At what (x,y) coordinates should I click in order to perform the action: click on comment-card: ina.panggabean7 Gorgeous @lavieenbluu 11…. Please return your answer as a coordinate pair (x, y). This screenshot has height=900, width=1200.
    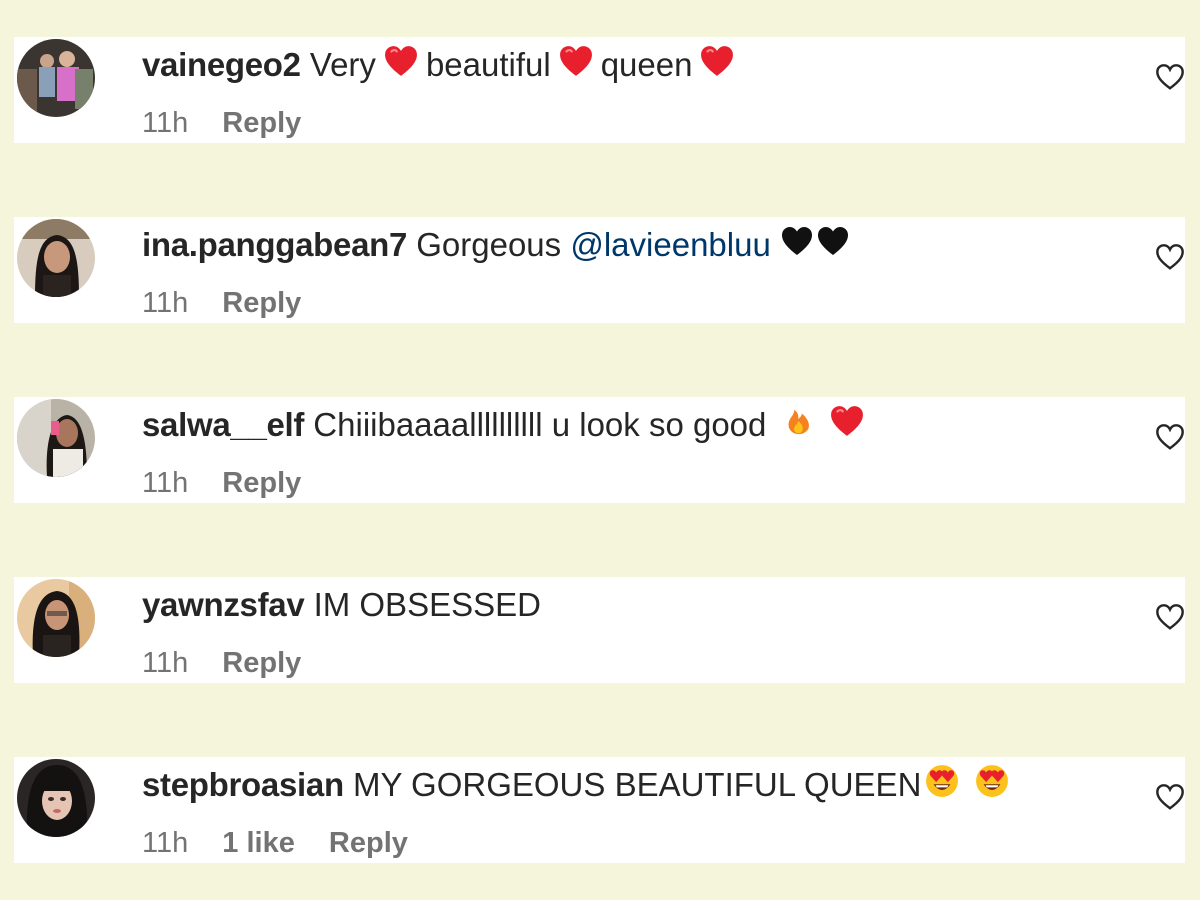
    Looking at the image, I should click on (599, 270).